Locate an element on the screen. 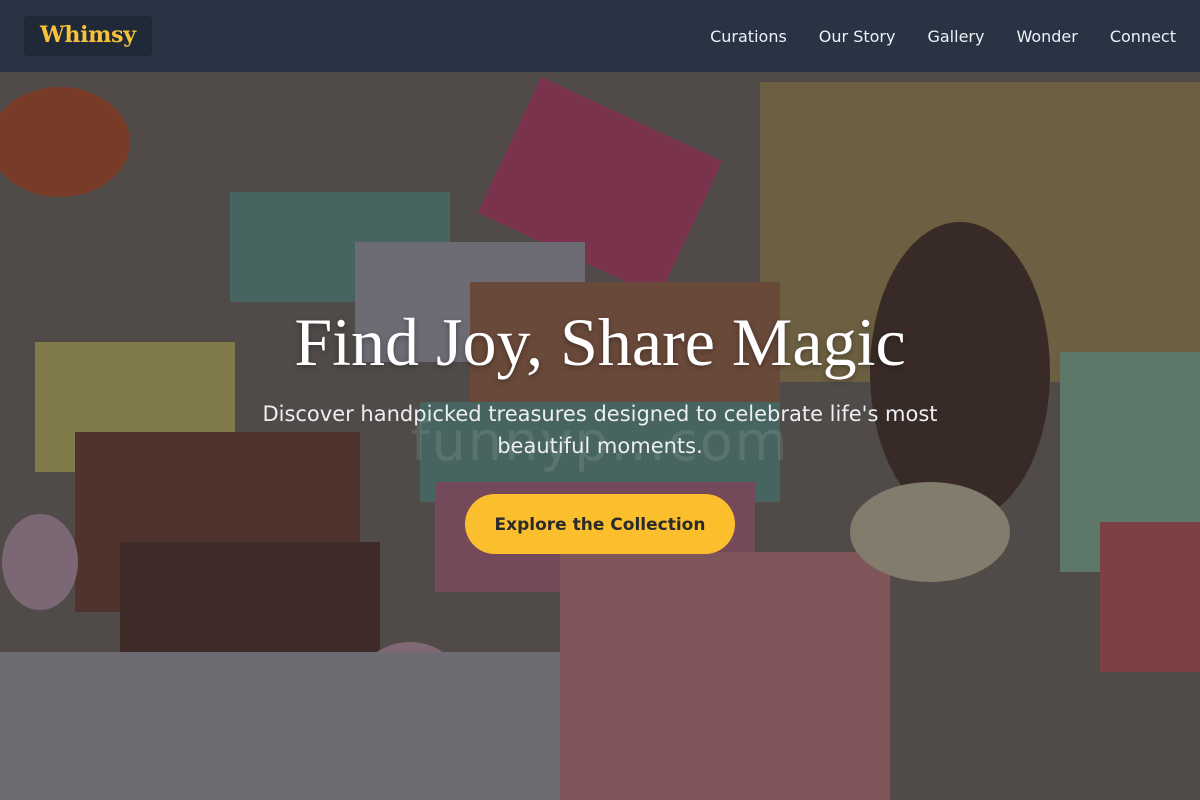 The width and height of the screenshot is (1200, 800). brand-logo: Whimsy is located at coordinates (88, 36).